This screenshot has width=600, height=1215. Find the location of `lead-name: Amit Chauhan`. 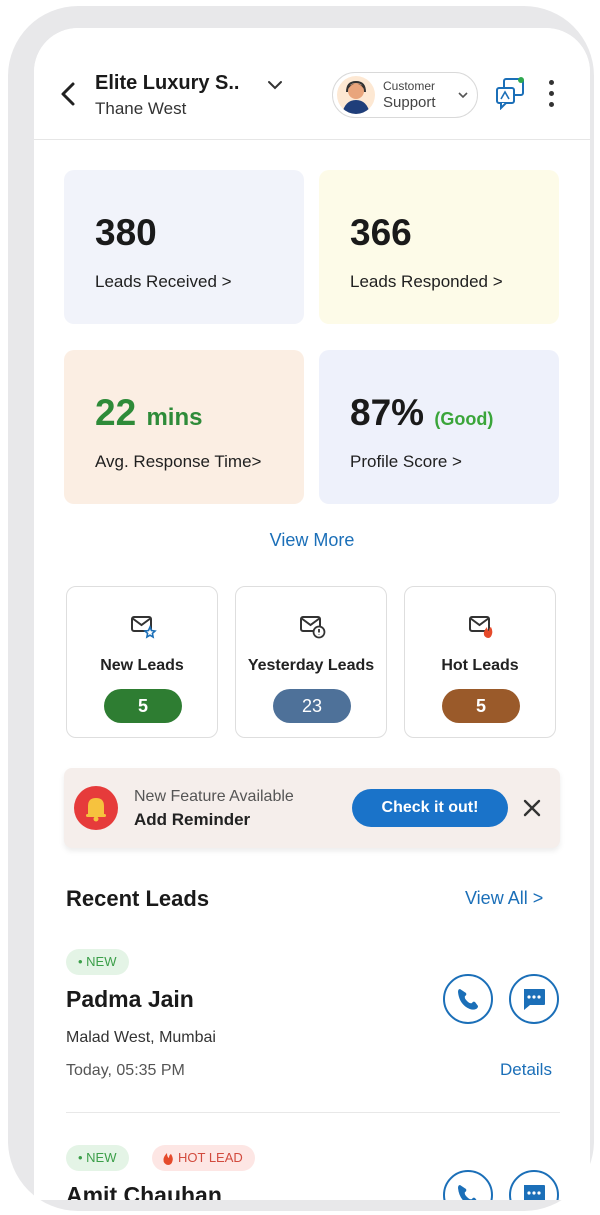

lead-name: Amit Chauhan is located at coordinates (144, 1191).